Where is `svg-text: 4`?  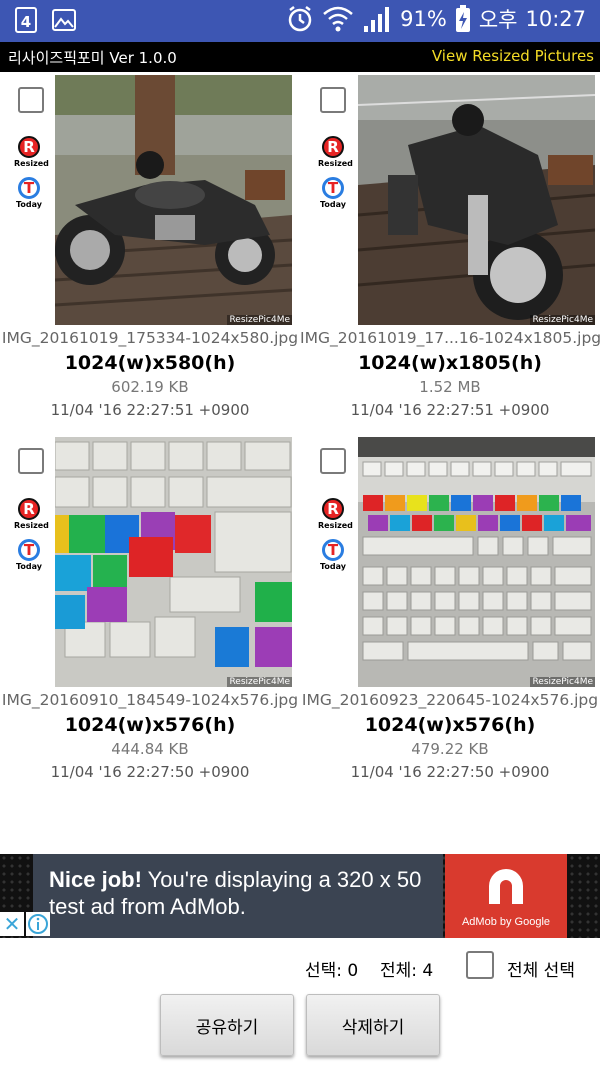
svg-text: 4 is located at coordinates (26, 22).